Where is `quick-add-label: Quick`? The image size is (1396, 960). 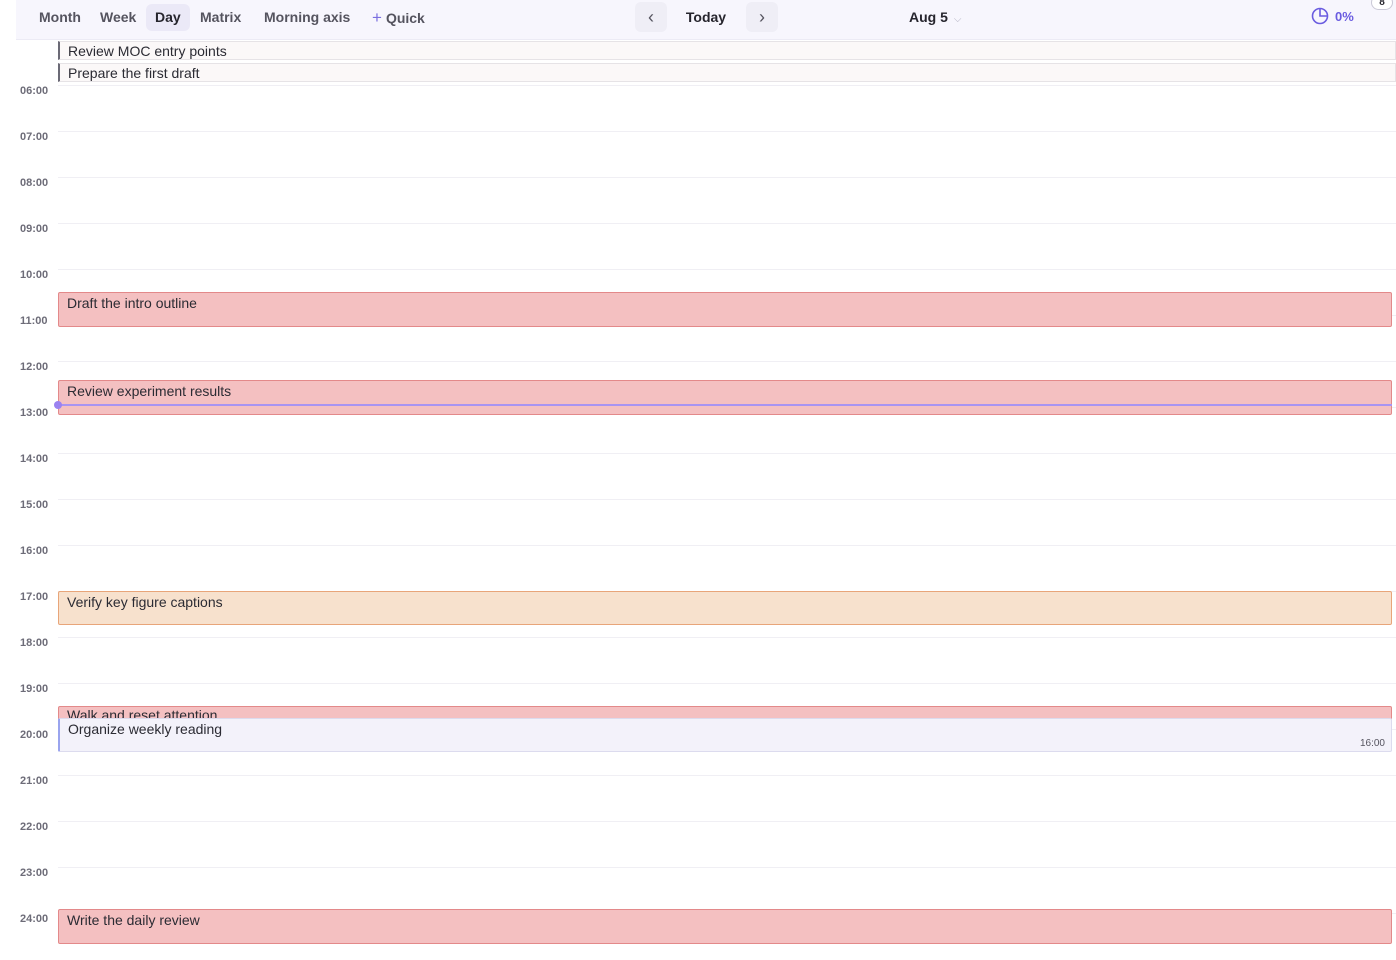
quick-add-label: Quick is located at coordinates (405, 18).